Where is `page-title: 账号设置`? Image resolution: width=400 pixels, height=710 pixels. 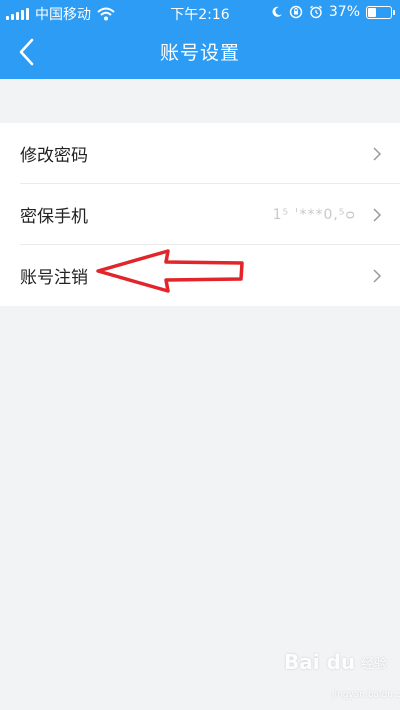
page-title: 账号设置 is located at coordinates (199, 53).